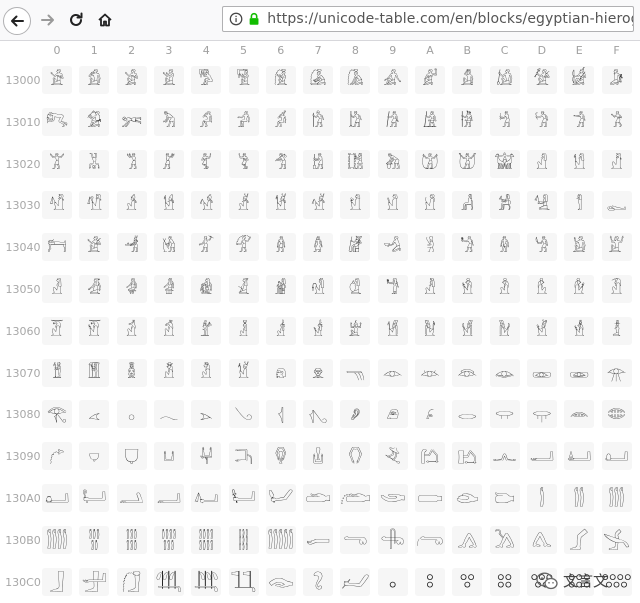  I want to click on glyph-cell: 𓀌, so click(504, 80).